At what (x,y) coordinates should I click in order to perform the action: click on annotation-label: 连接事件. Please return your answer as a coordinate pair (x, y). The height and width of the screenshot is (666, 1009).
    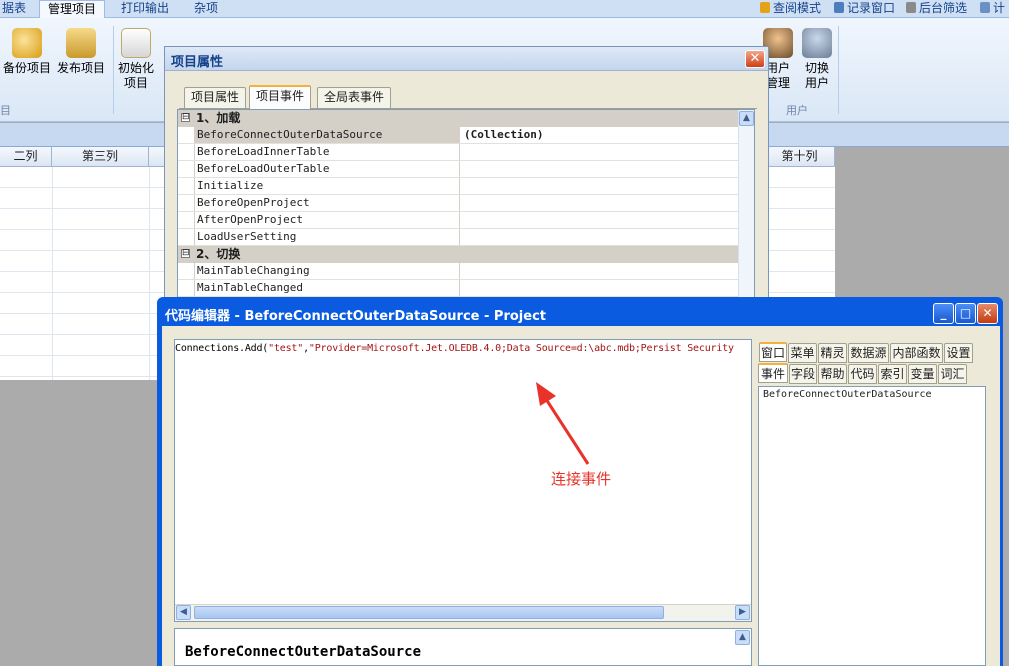
    Looking at the image, I should click on (581, 479).